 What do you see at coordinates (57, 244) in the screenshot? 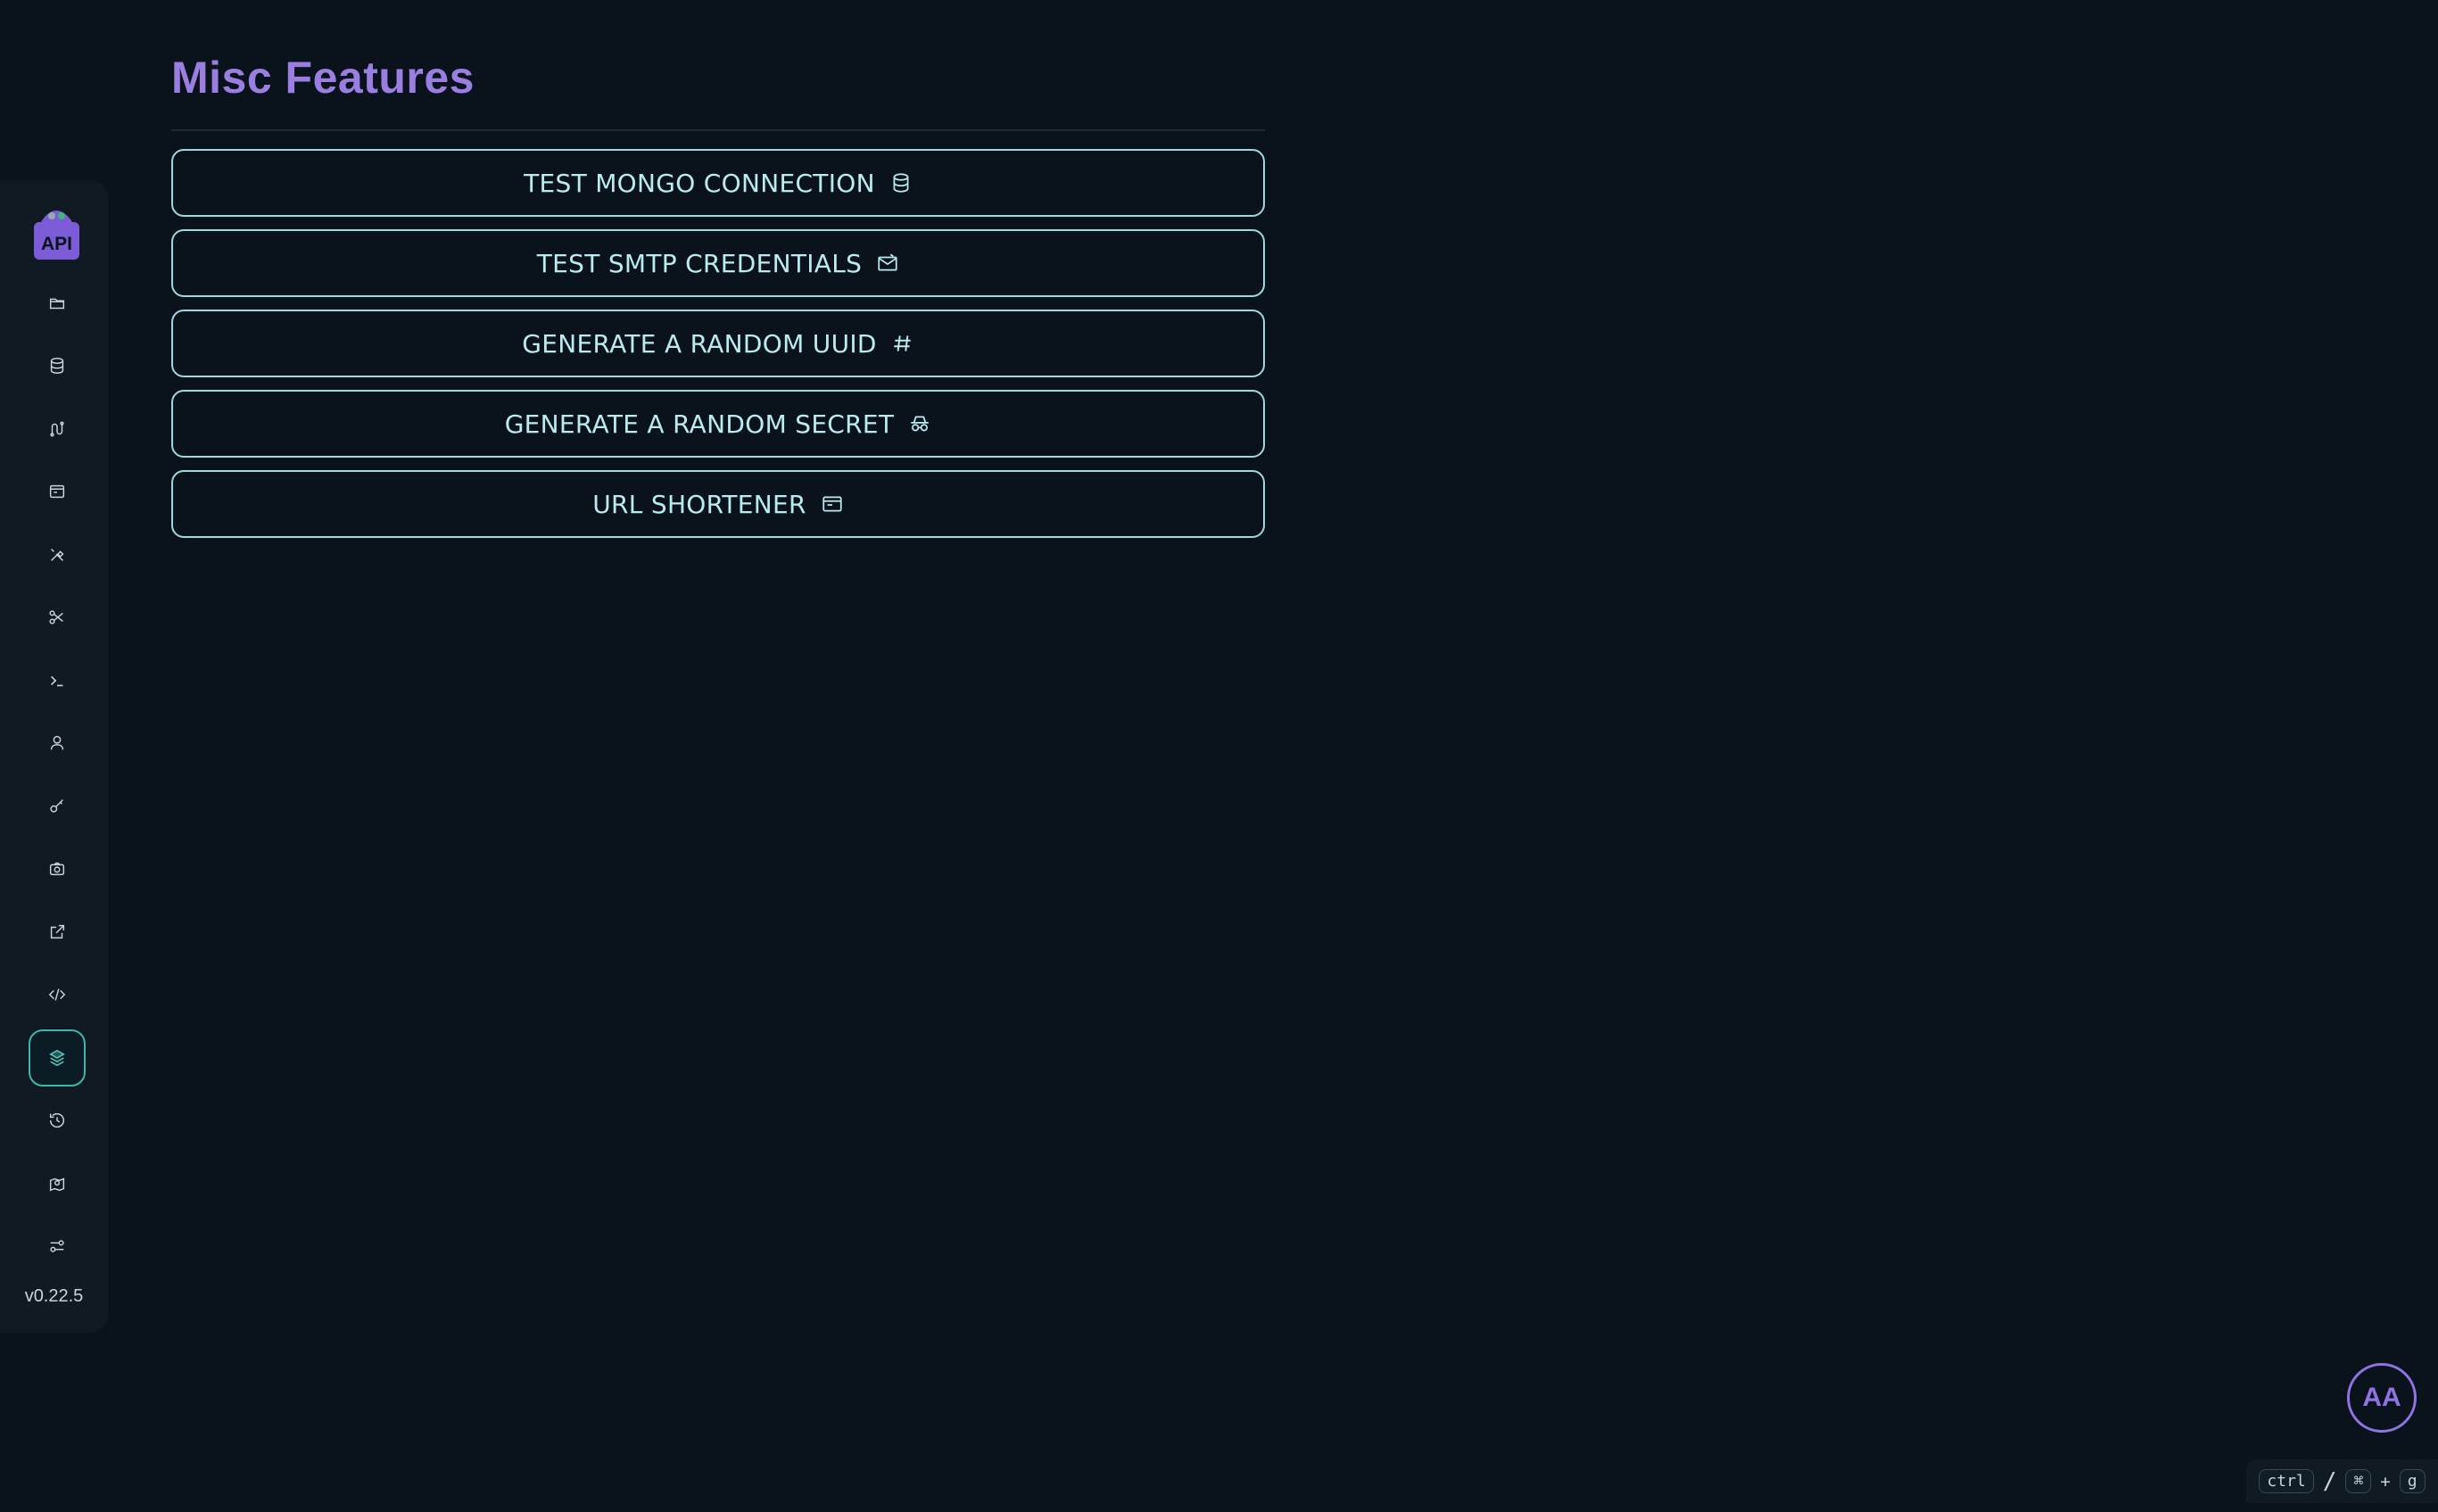
I see `logo-text: API` at bounding box center [57, 244].